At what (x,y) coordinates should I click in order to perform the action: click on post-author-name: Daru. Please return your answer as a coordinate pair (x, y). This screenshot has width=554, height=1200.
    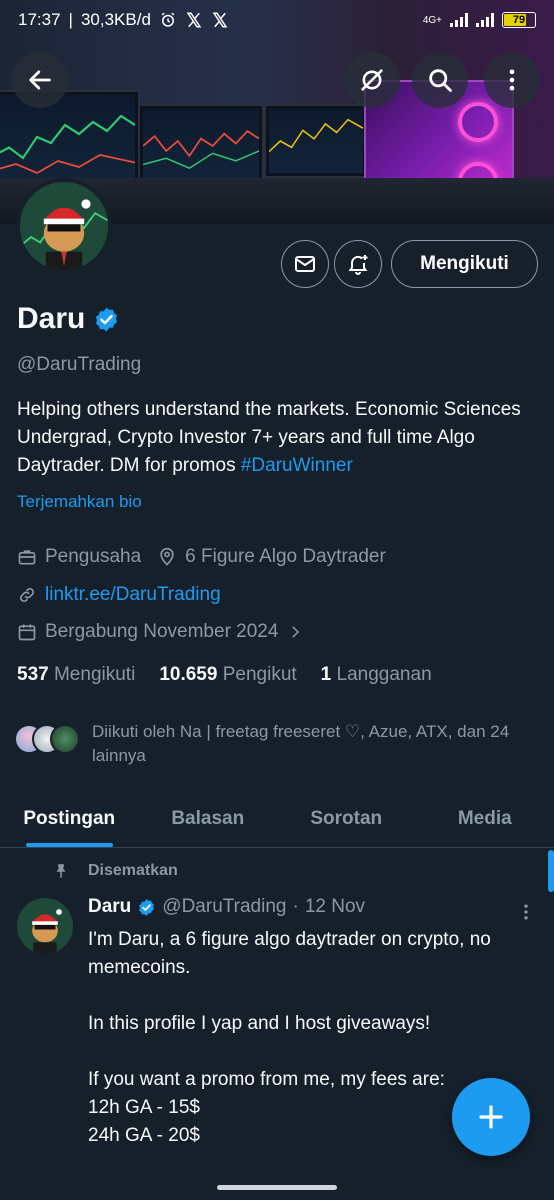
    Looking at the image, I should click on (109, 907).